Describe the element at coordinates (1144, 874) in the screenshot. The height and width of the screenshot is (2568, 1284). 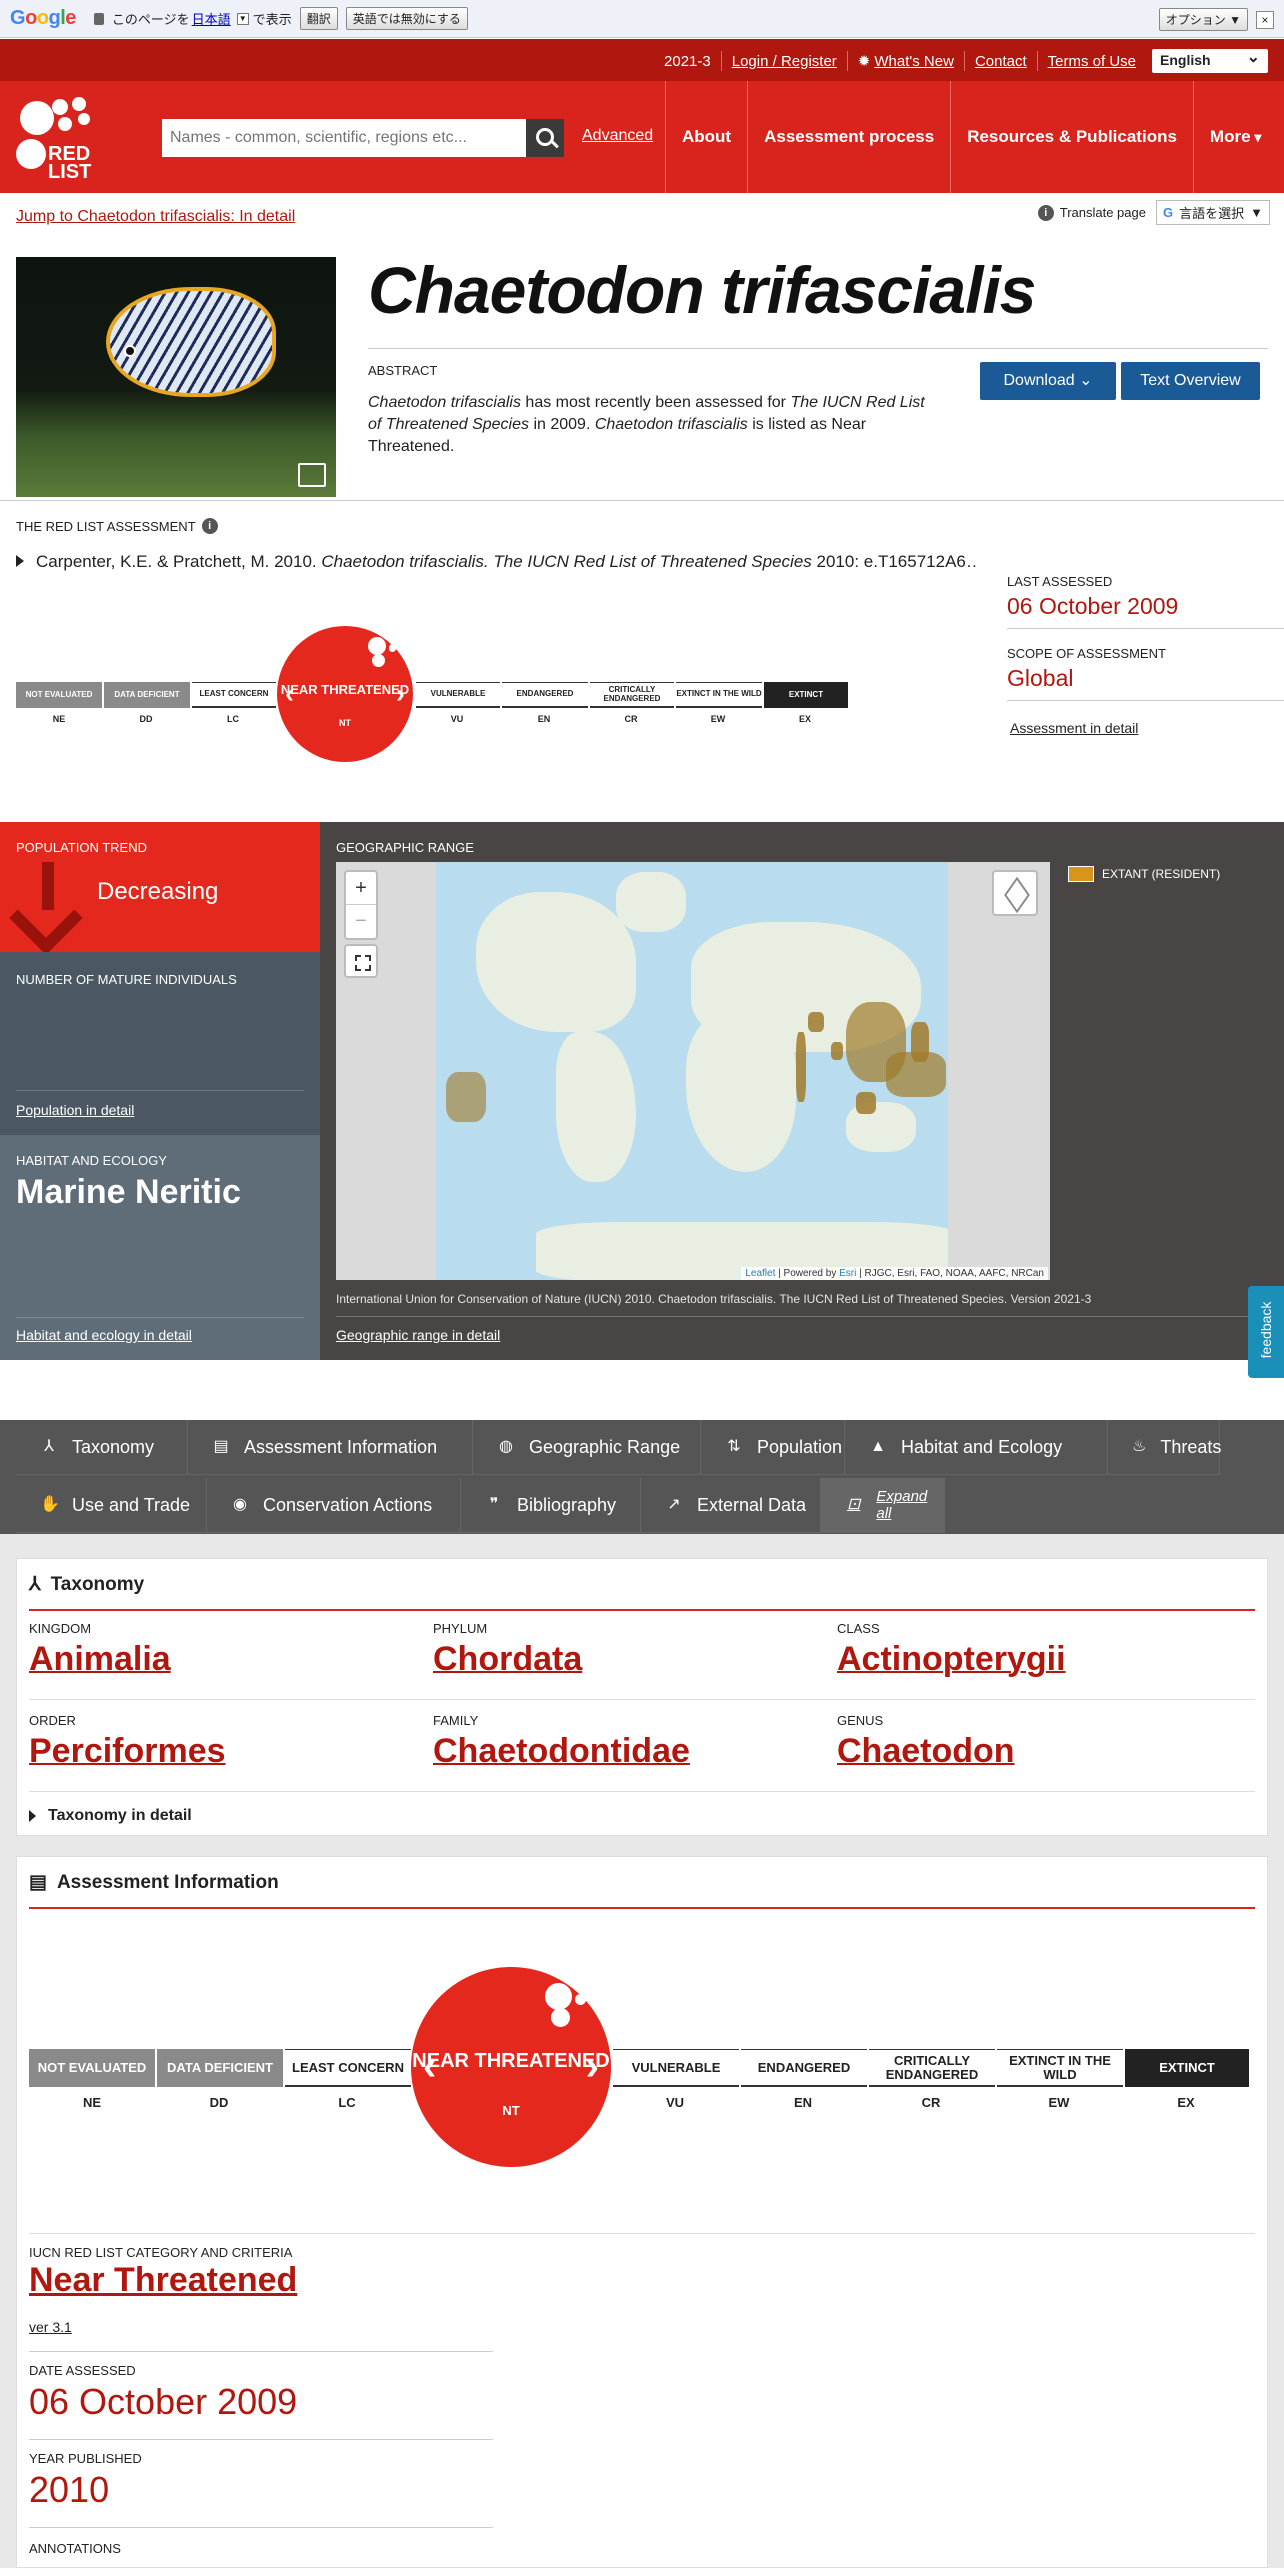
I see `map-legend: EXTANT (RESIDENT)` at that location.